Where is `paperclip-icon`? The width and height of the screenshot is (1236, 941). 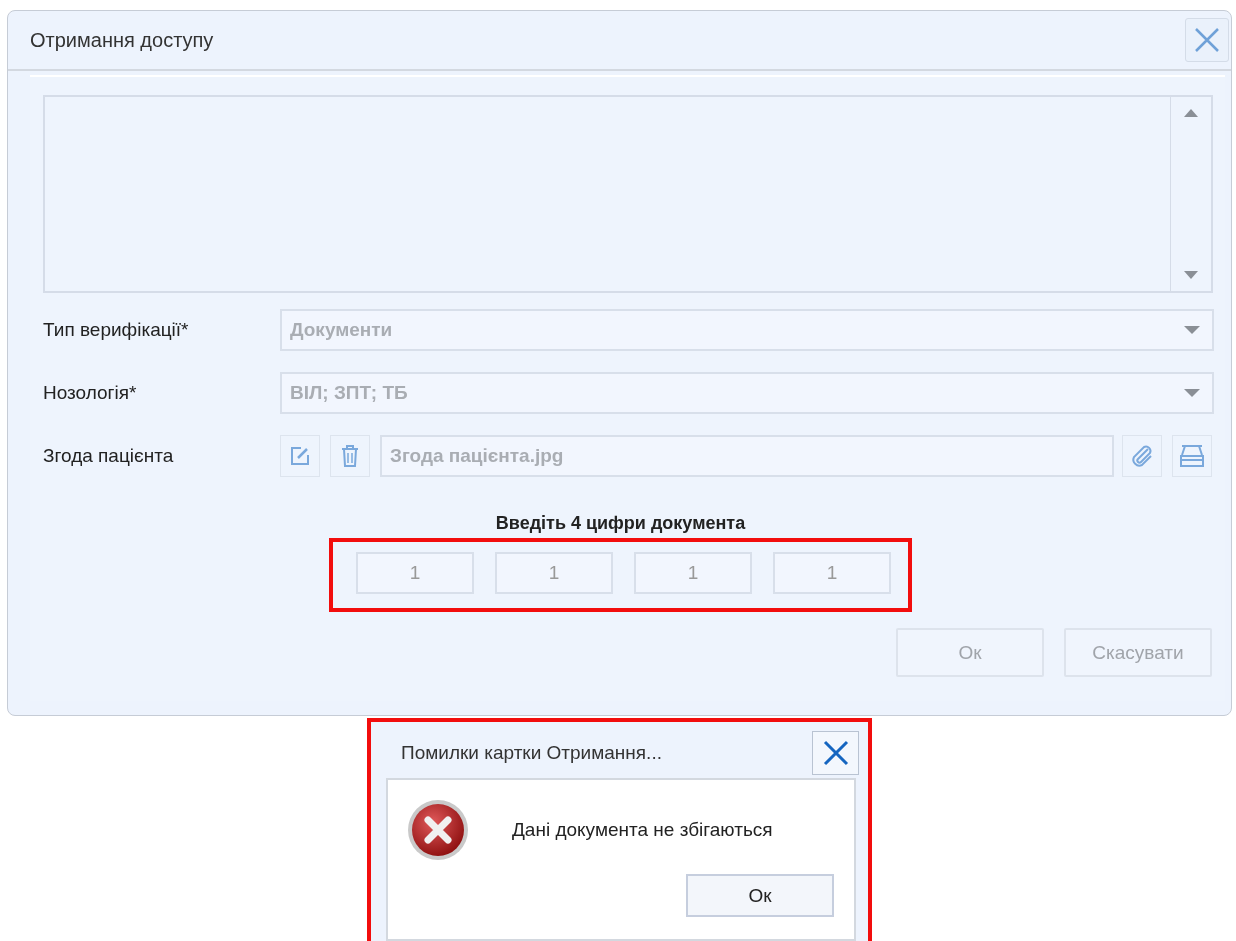 paperclip-icon is located at coordinates (1142, 456).